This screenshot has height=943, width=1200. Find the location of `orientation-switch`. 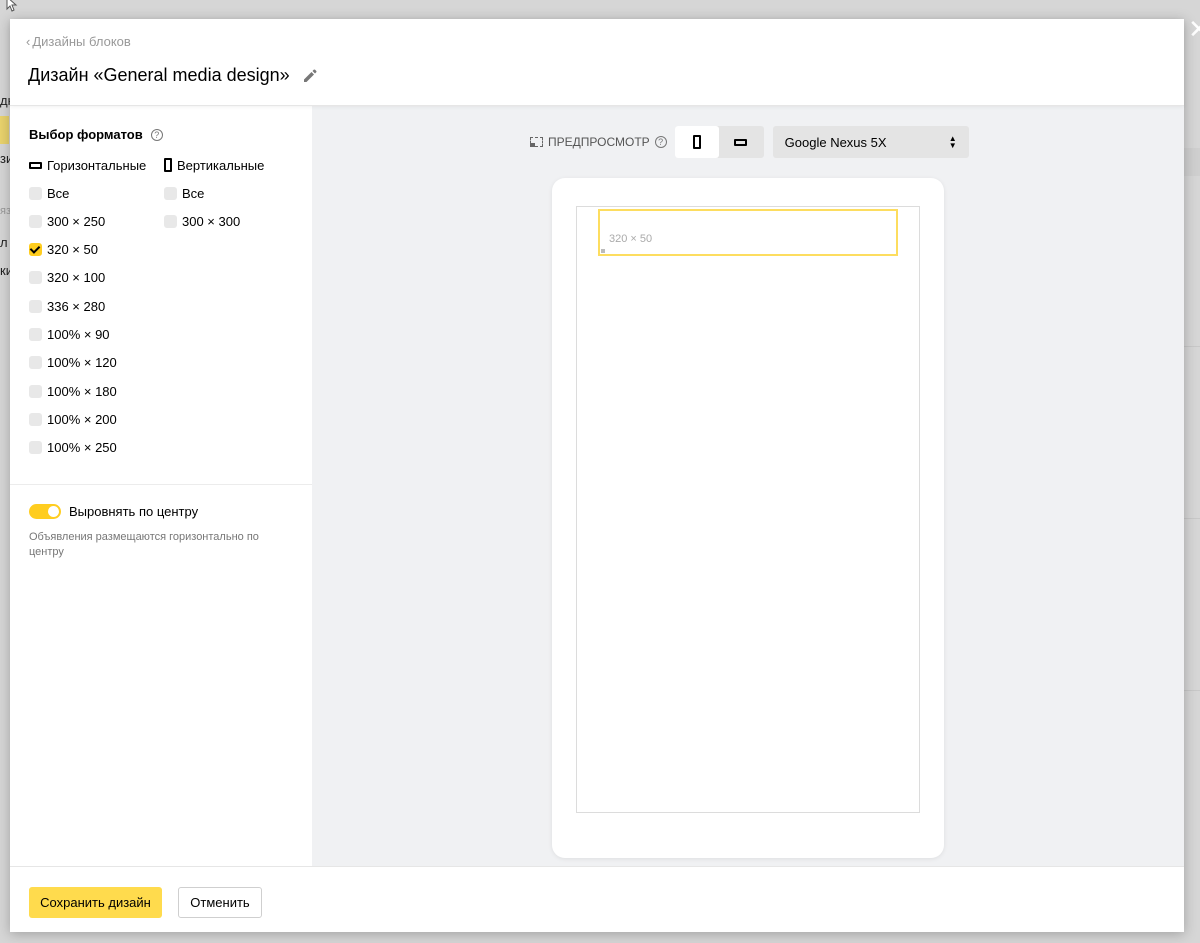

orientation-switch is located at coordinates (719, 142).